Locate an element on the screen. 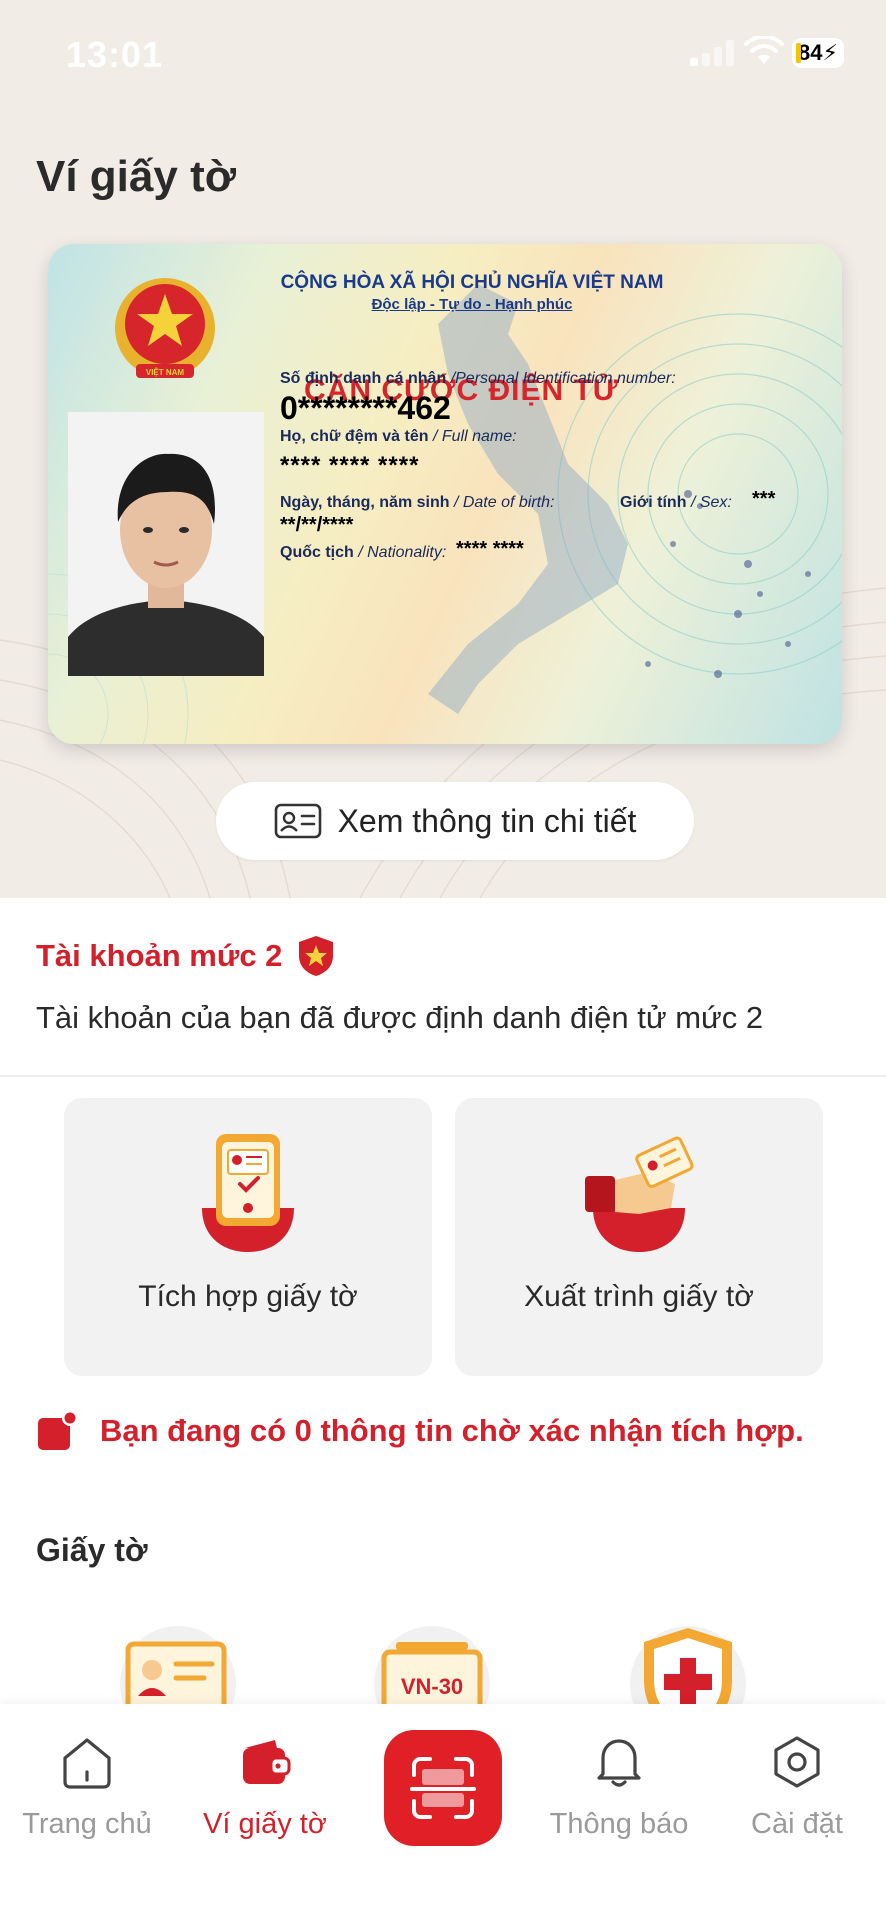 This screenshot has height=1920, width=886. present-documents-label: Xuất trình giấy tờ is located at coordinates (639, 1296).